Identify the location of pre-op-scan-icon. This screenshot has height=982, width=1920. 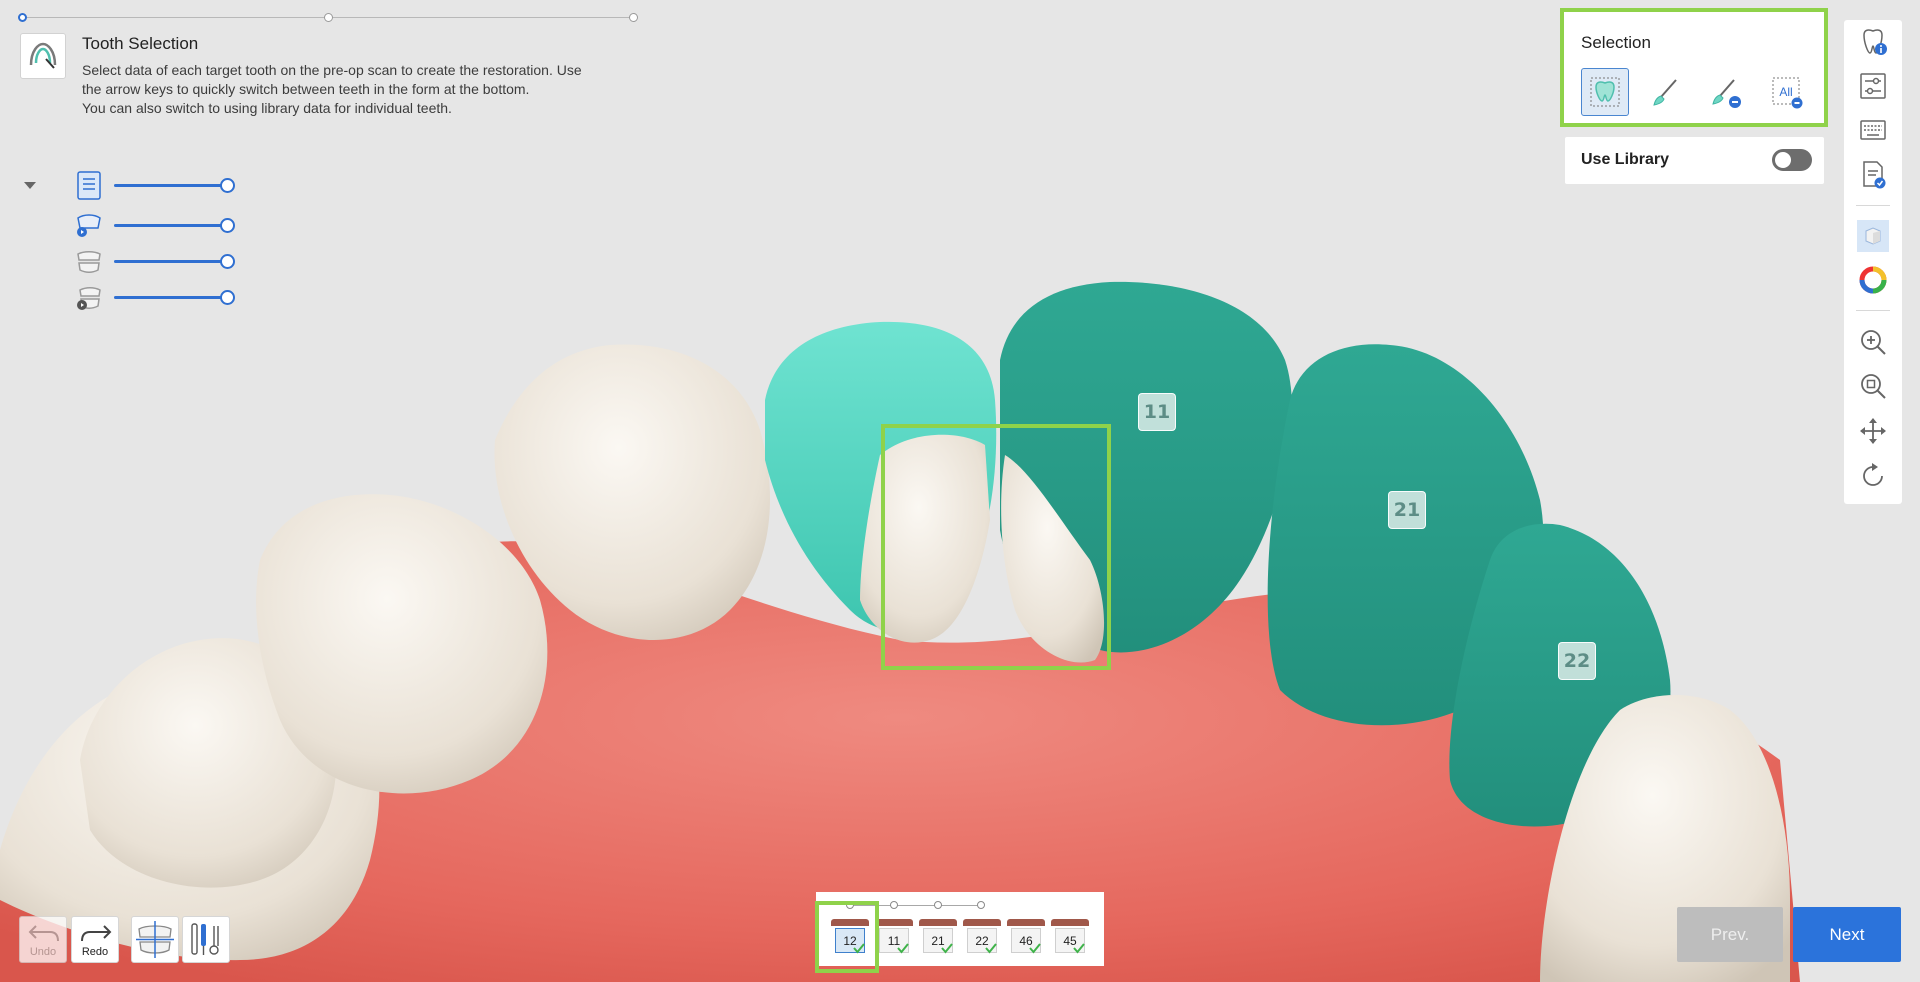
(89, 185).